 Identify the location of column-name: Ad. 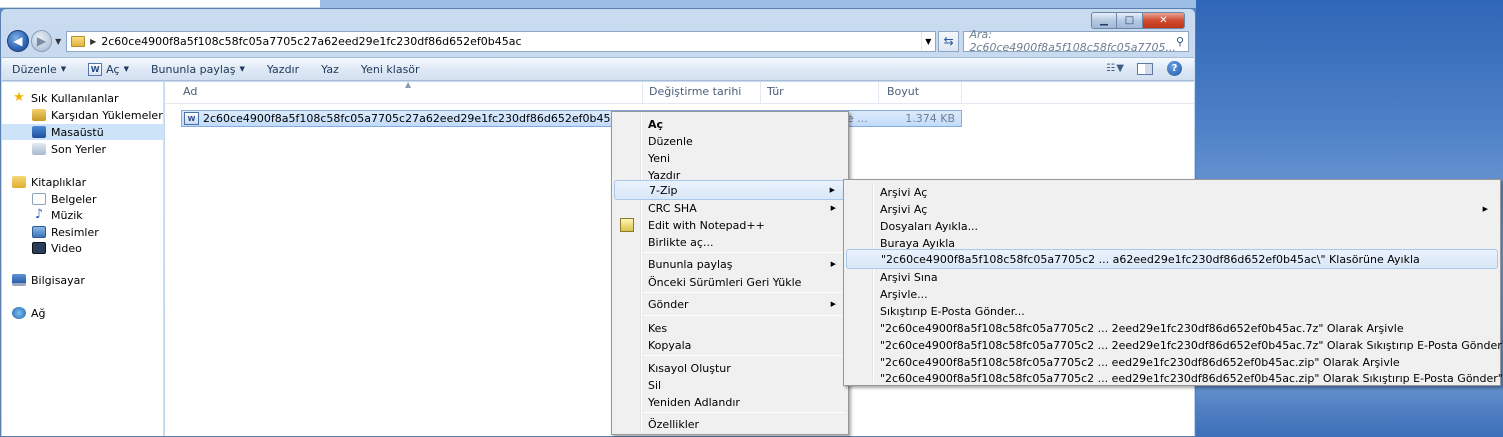
(190, 91).